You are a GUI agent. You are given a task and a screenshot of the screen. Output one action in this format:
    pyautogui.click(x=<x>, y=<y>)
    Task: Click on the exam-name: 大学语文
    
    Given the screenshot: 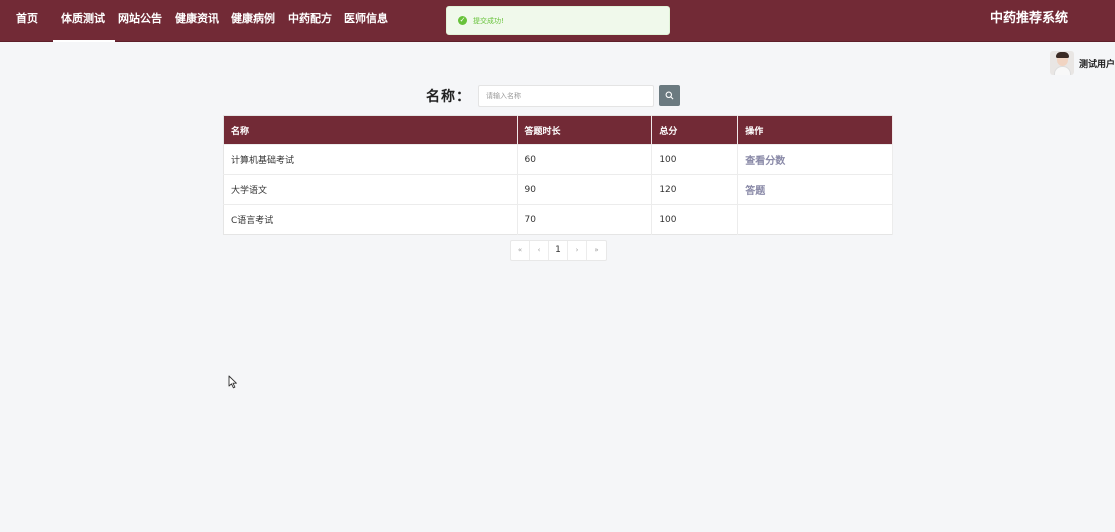 What is the action you would take?
    pyautogui.click(x=370, y=189)
    